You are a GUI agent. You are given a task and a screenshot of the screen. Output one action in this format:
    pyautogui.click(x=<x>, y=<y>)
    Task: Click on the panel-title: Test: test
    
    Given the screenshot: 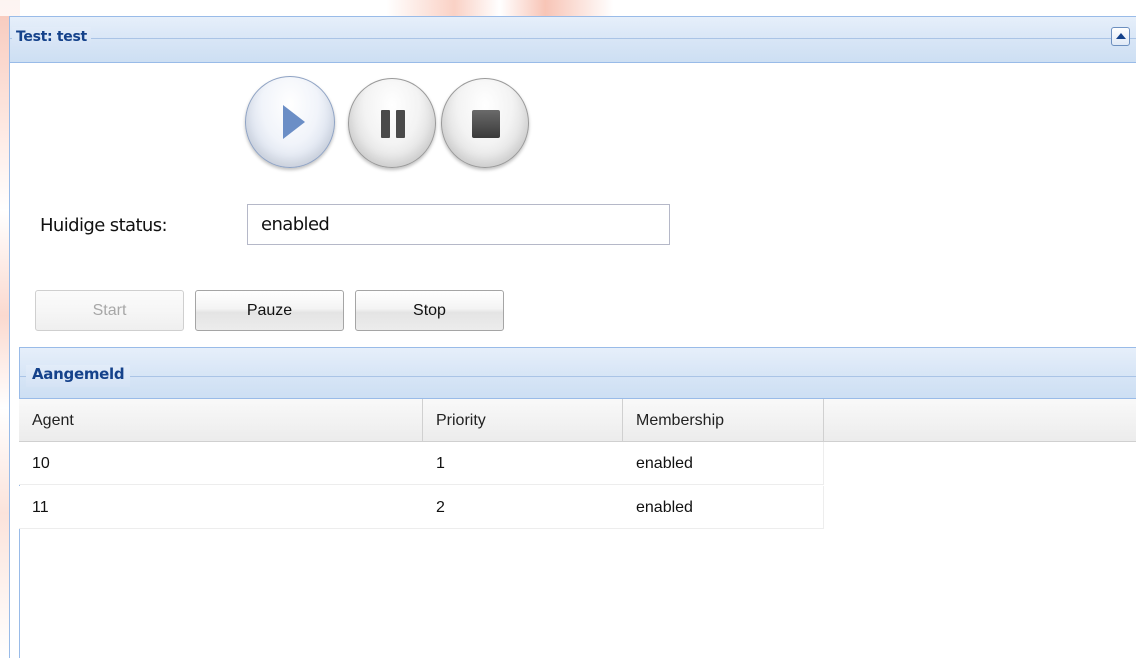 What is the action you would take?
    pyautogui.click(x=51, y=37)
    